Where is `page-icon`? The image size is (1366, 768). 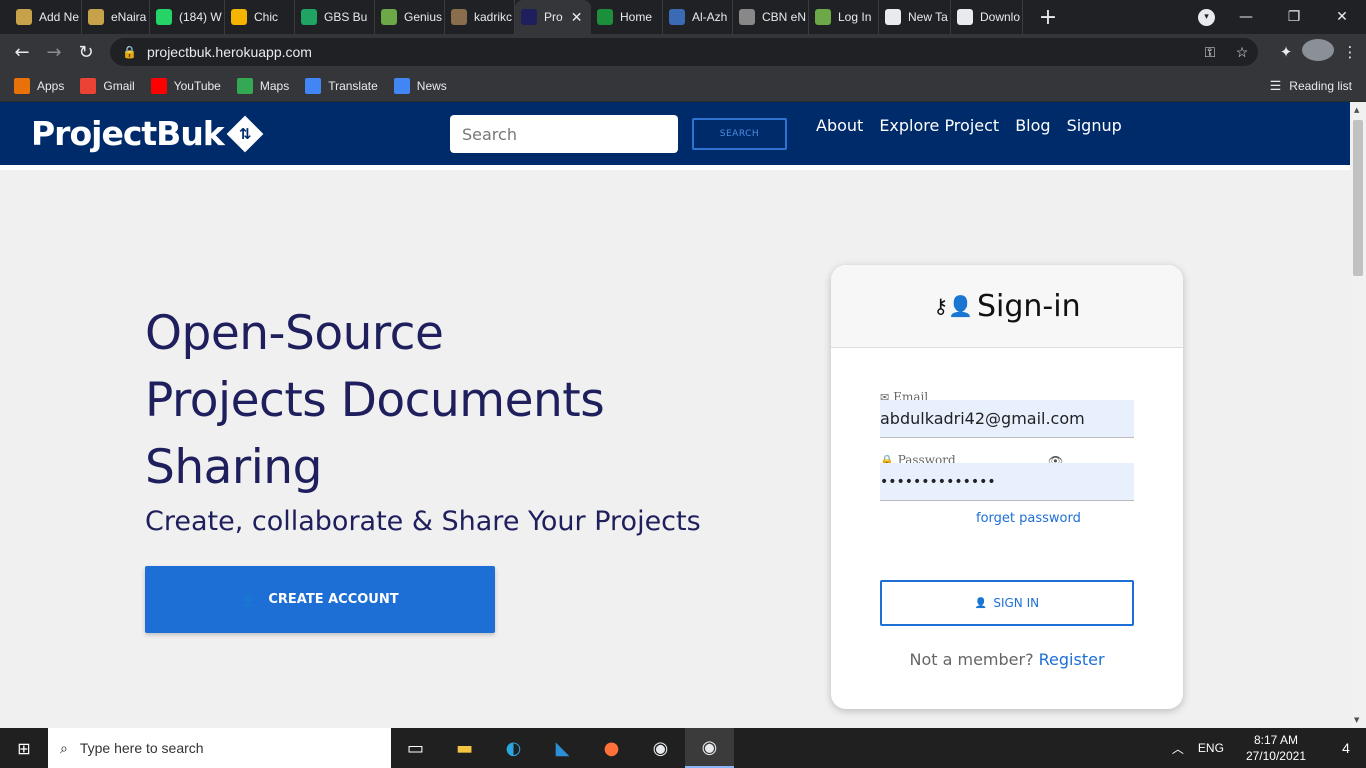
page-icon is located at coordinates (747, 17).